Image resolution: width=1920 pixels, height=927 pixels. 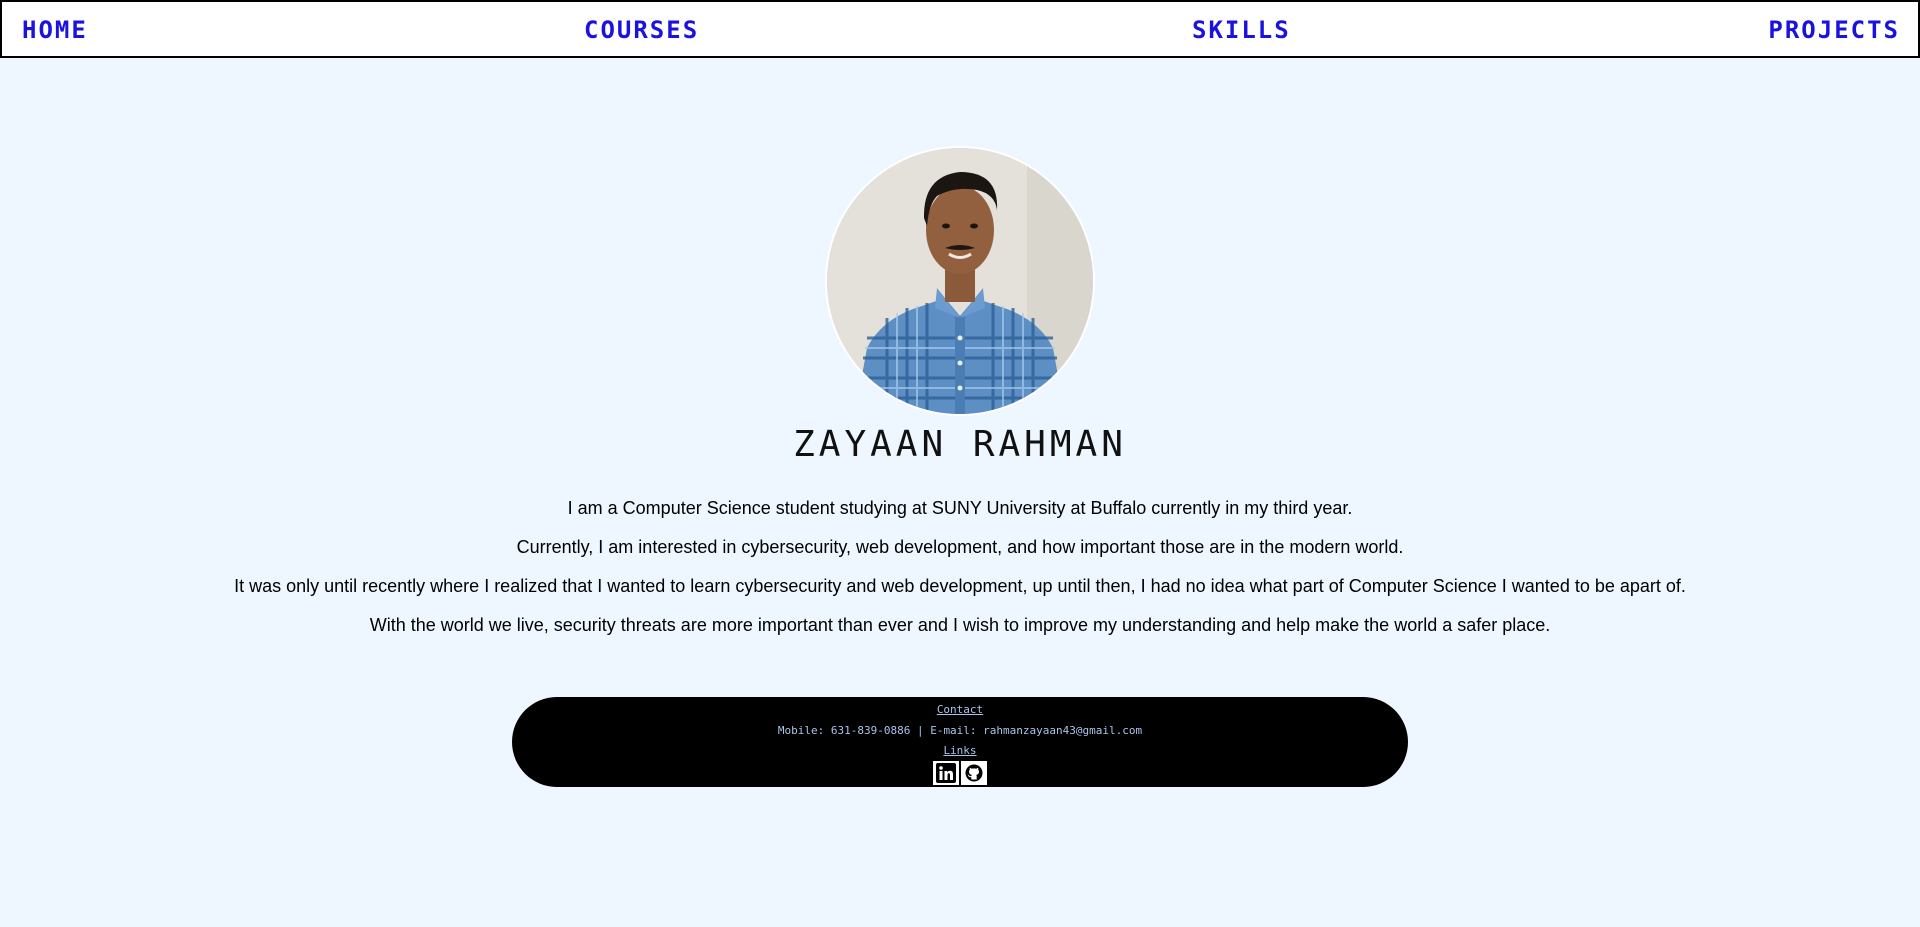 What do you see at coordinates (960, 710) in the screenshot?
I see `contact-link: Contact` at bounding box center [960, 710].